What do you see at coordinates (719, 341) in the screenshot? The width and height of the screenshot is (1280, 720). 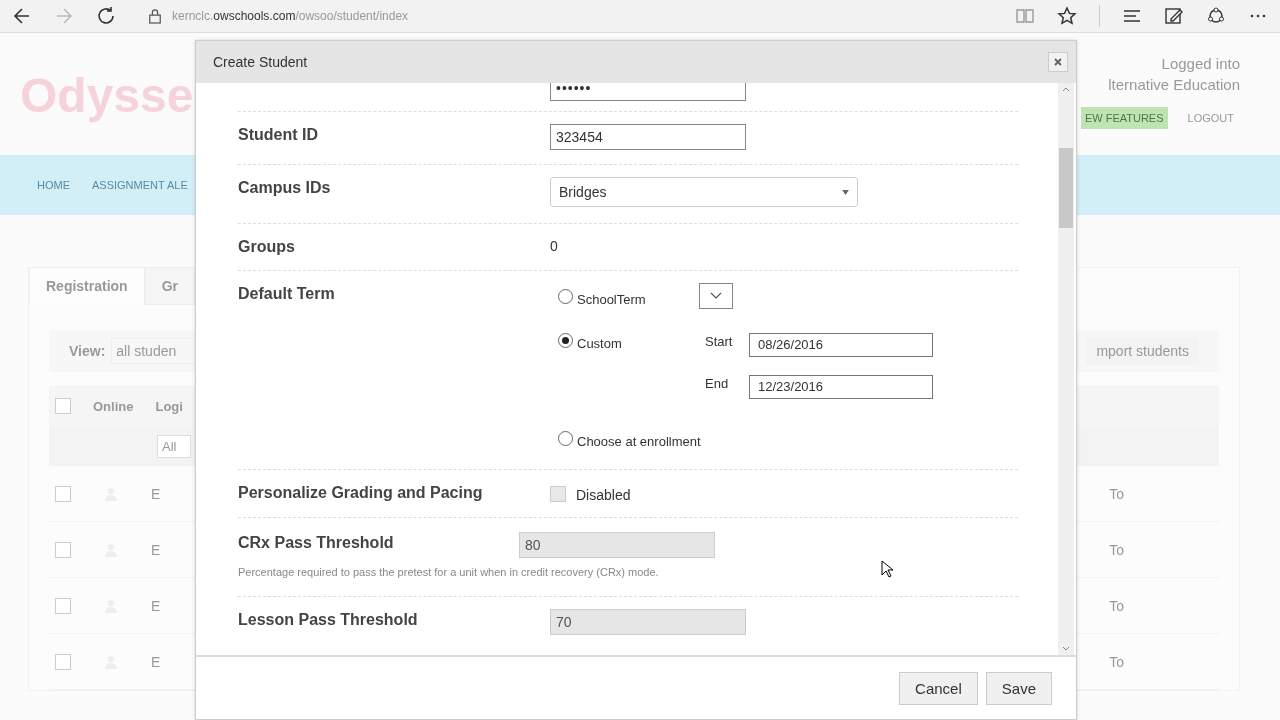 I see `date-label: Start` at bounding box center [719, 341].